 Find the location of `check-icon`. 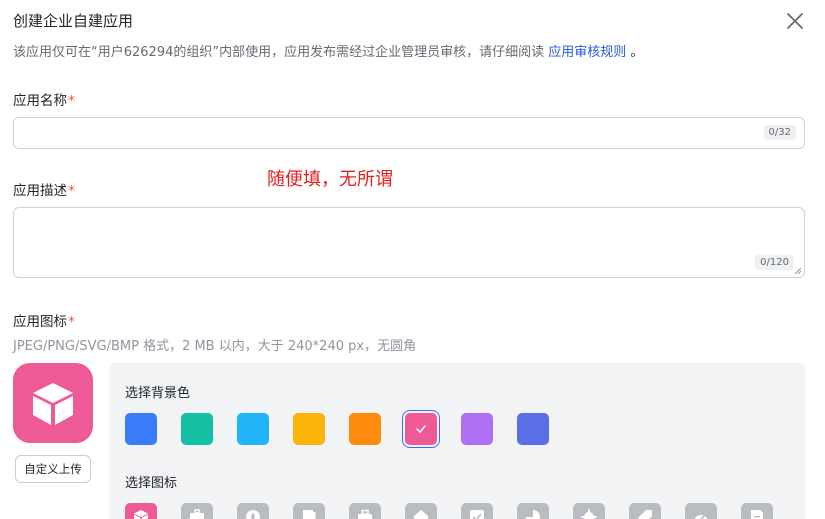

check-icon is located at coordinates (421, 429).